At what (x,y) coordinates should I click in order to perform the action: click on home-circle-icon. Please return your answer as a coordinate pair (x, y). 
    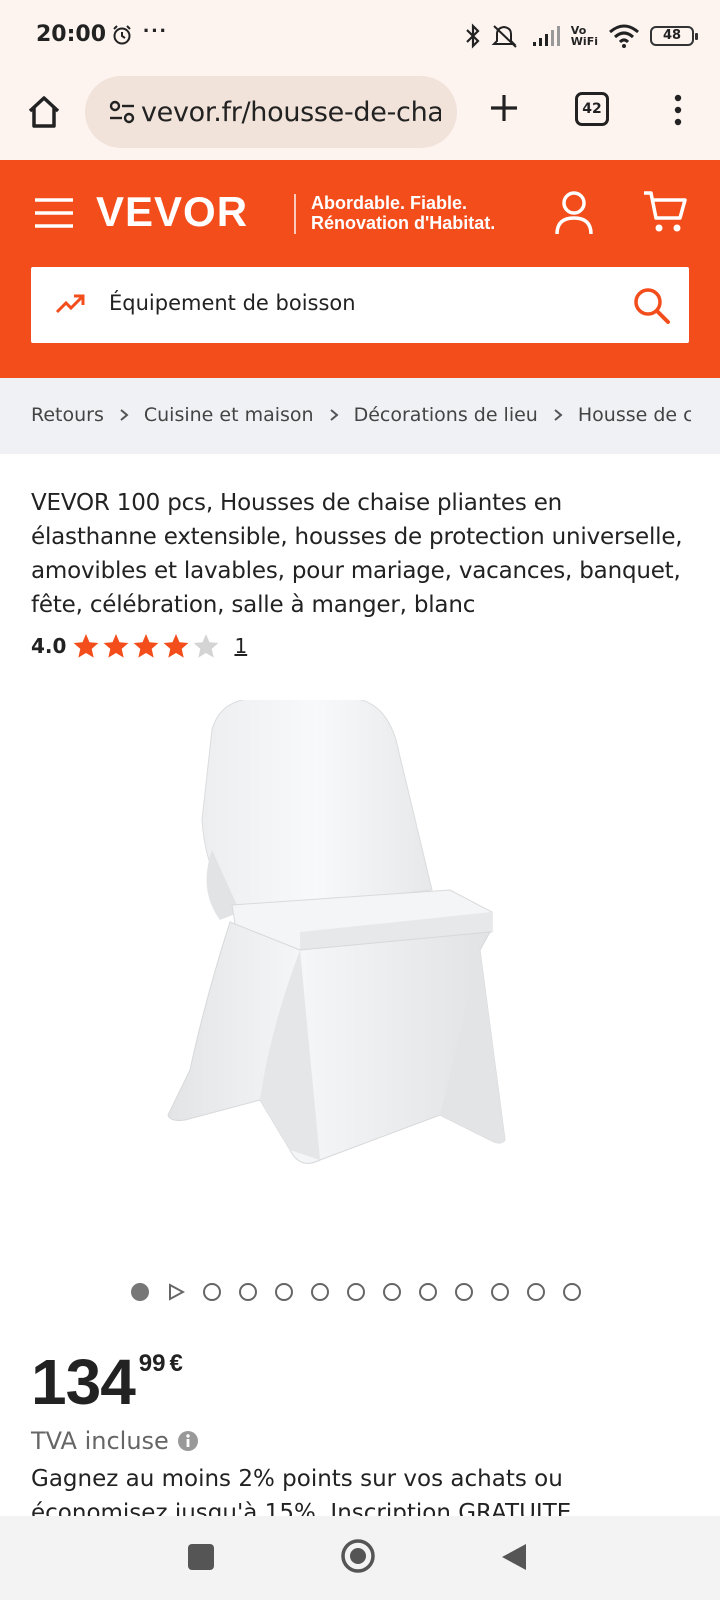
    Looking at the image, I should click on (358, 1556).